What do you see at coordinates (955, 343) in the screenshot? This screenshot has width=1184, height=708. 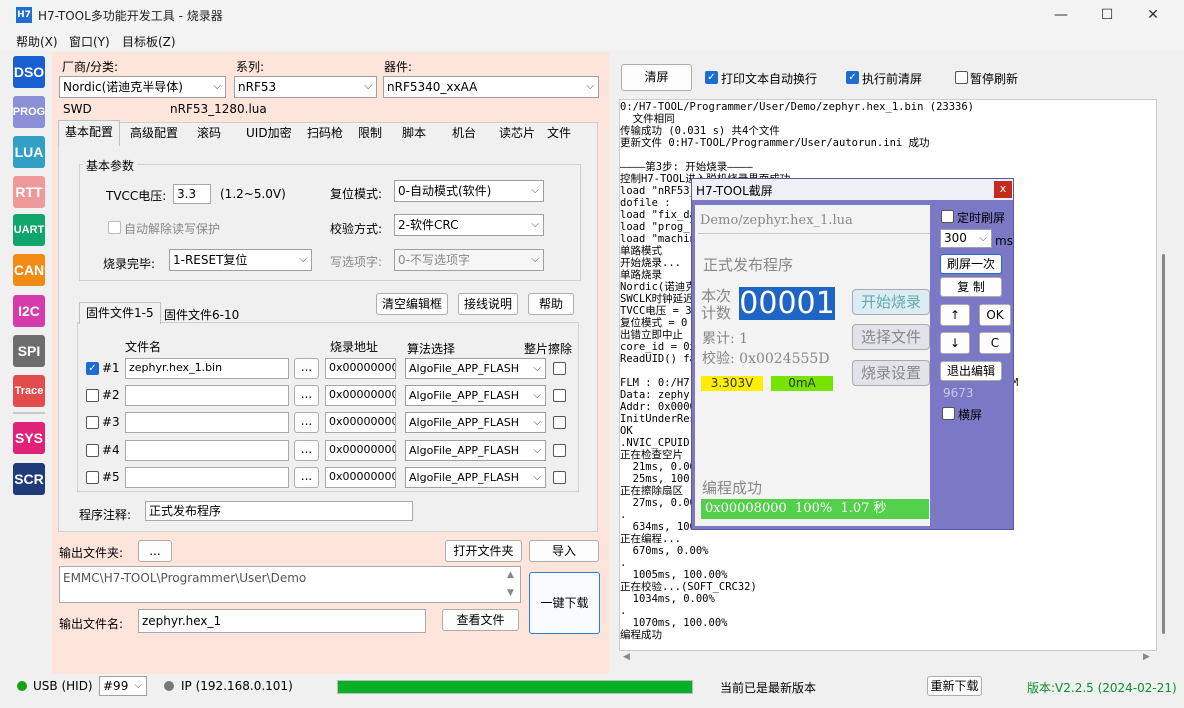 I see `down-button: ↓` at bounding box center [955, 343].